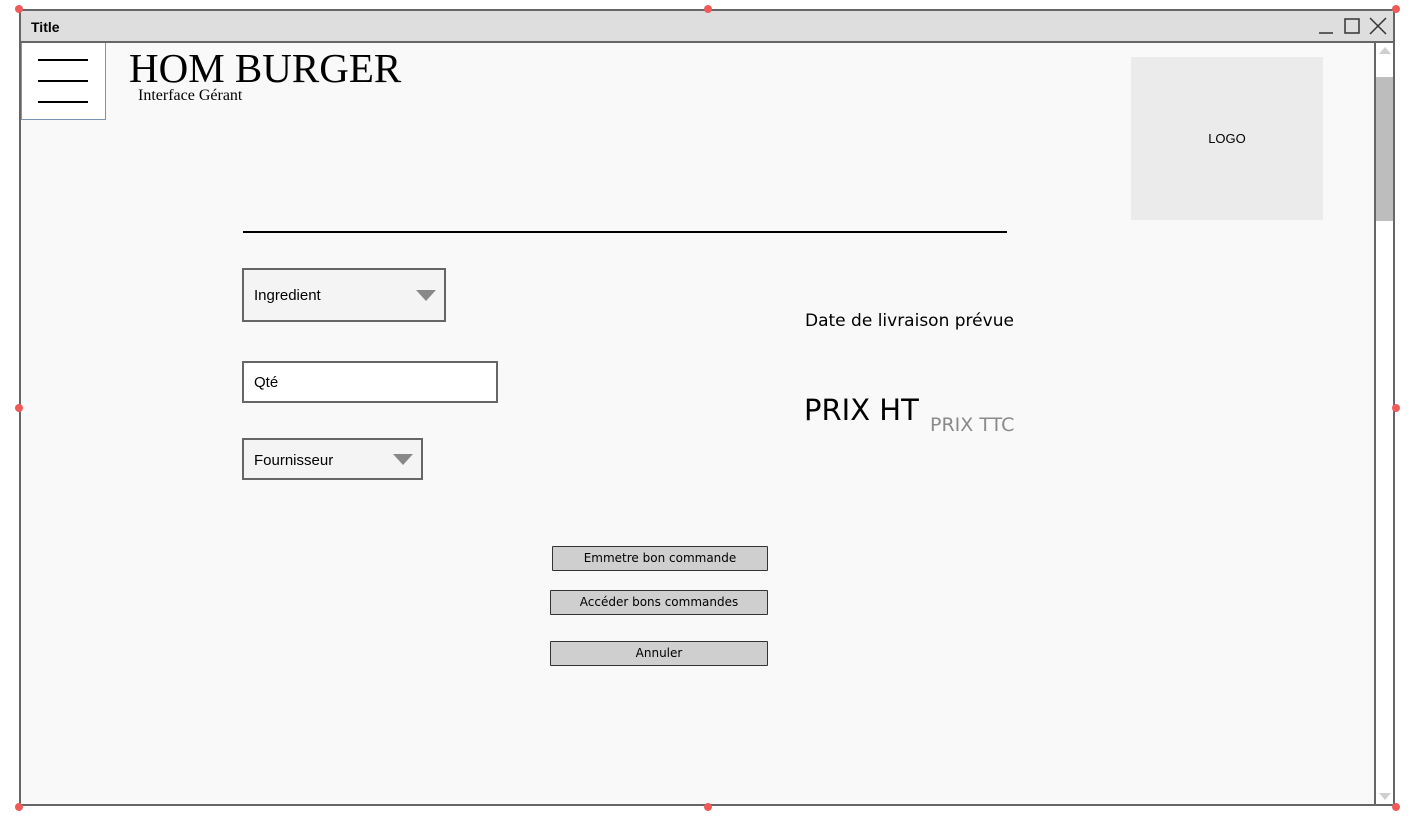 The height and width of the screenshot is (828, 1419). I want to click on close-icon, so click(1378, 26).